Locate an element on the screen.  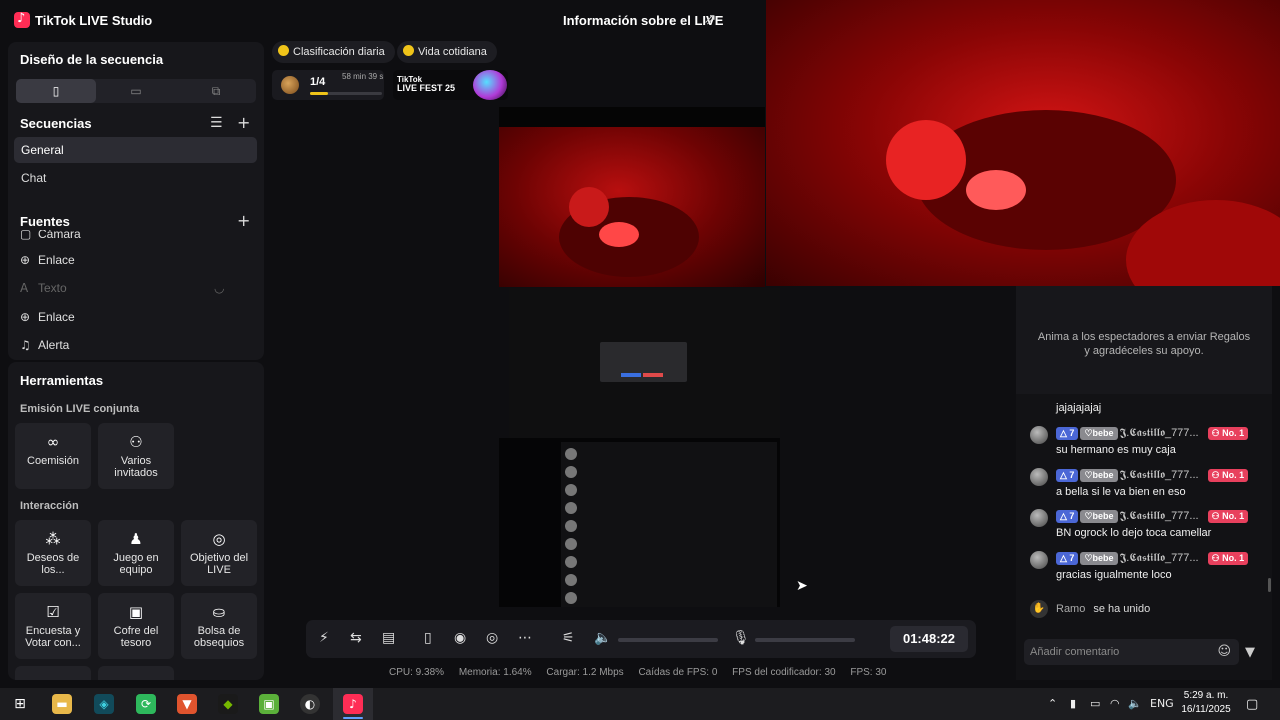
scene-item-general: General is located at coordinates (135, 150).